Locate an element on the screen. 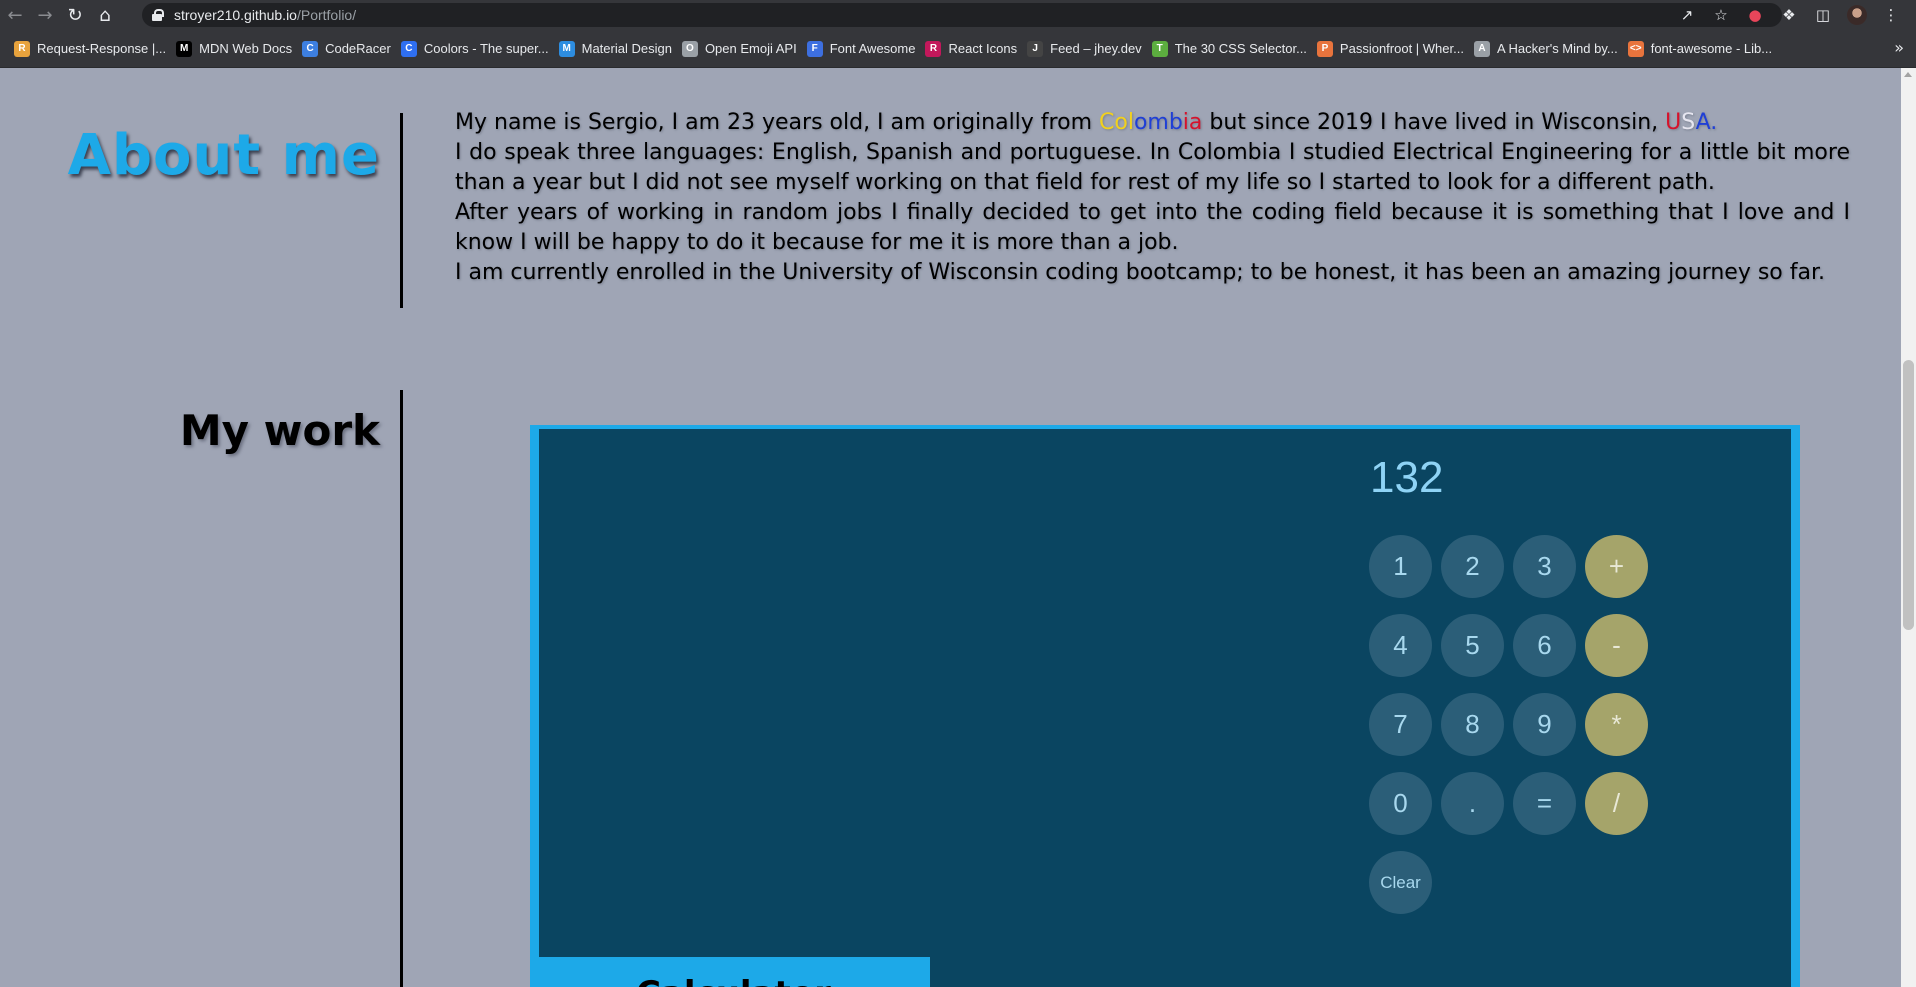 This screenshot has width=1916, height=987. calc-key: * is located at coordinates (1616, 724).